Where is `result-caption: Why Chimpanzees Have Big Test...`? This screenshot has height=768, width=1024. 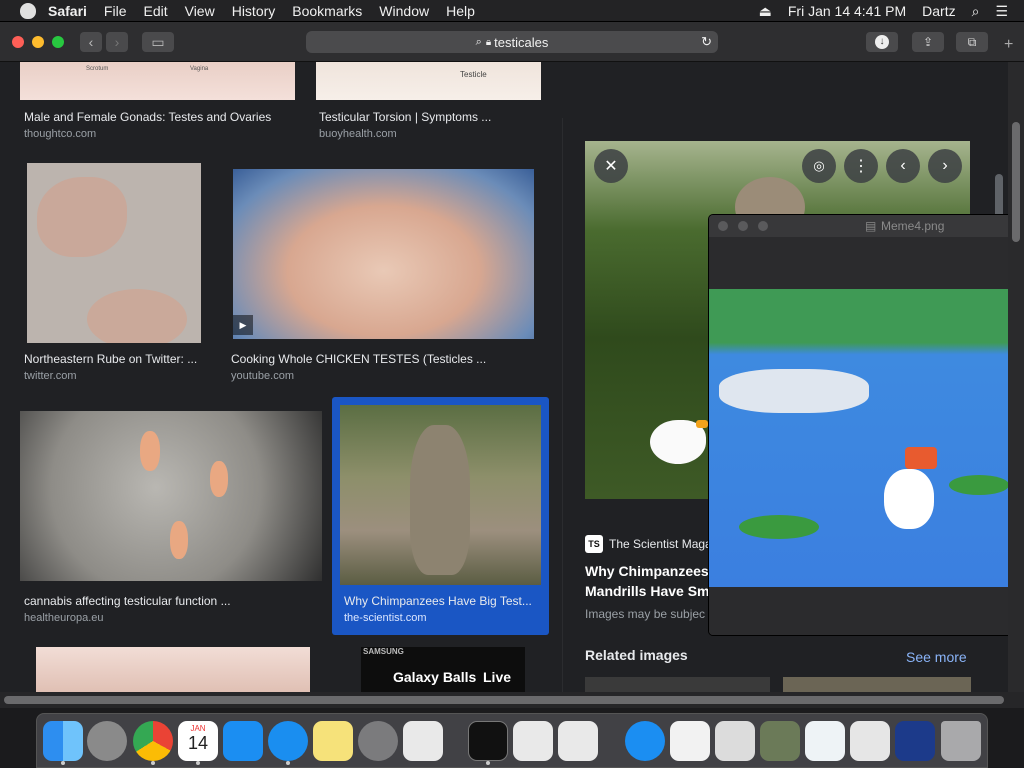
result-caption: Why Chimpanzees Have Big Test... is located at coordinates (438, 601).